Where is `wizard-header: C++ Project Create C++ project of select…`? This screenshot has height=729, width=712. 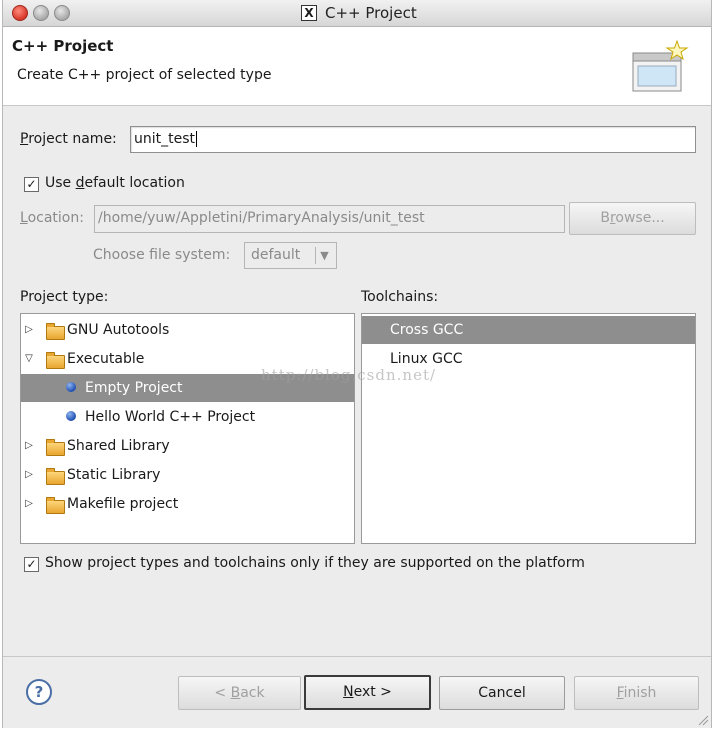
wizard-header: C++ Project Create C++ project of select… is located at coordinates (357, 66).